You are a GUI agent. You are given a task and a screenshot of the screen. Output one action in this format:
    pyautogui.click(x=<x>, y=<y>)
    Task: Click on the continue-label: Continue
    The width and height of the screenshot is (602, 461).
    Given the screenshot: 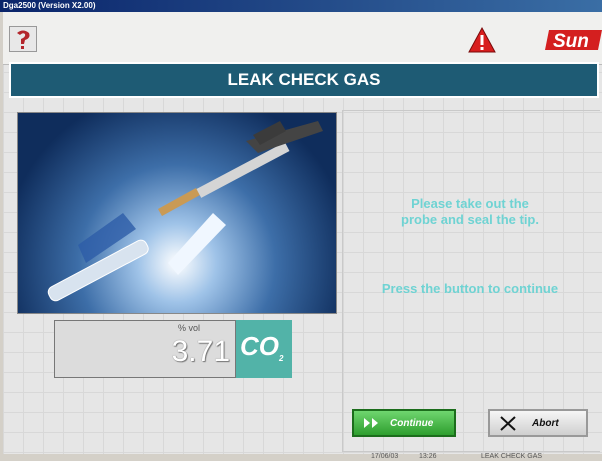 What is the action you would take?
    pyautogui.click(x=412, y=423)
    